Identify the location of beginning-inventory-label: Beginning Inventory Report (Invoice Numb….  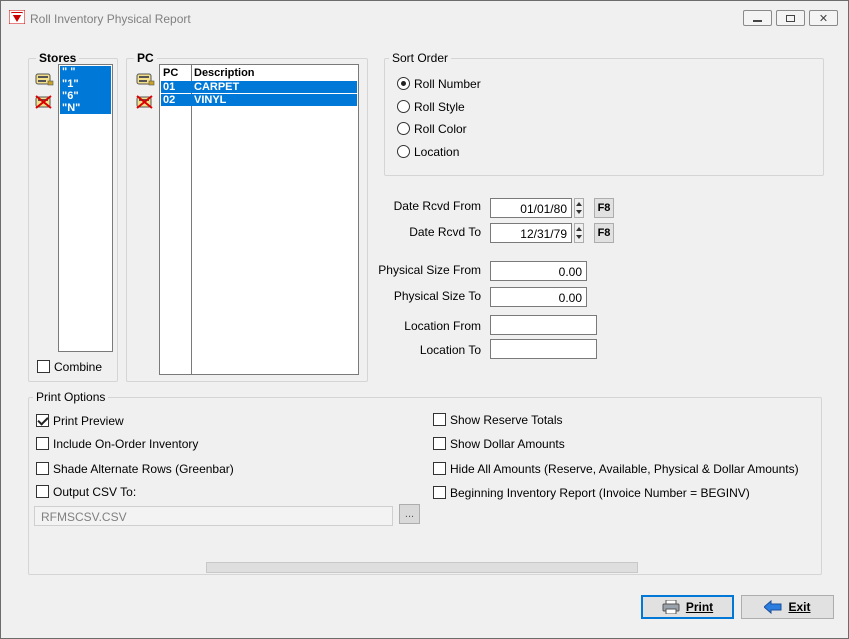
(600, 493).